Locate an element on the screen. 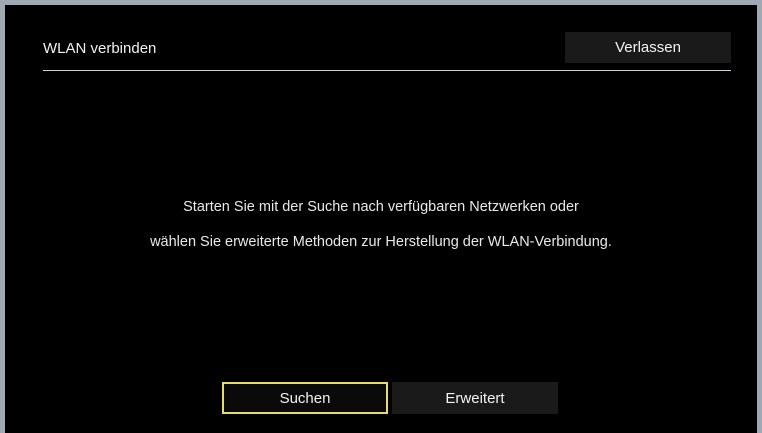 The height and width of the screenshot is (433, 762). search-button: Suchen is located at coordinates (305, 398).